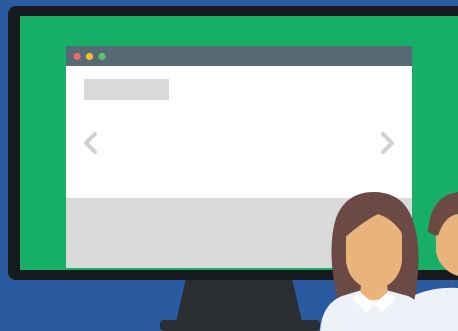 The height and width of the screenshot is (331, 458). What do you see at coordinates (240, 325) in the screenshot?
I see `monitor-stand-base` at bounding box center [240, 325].